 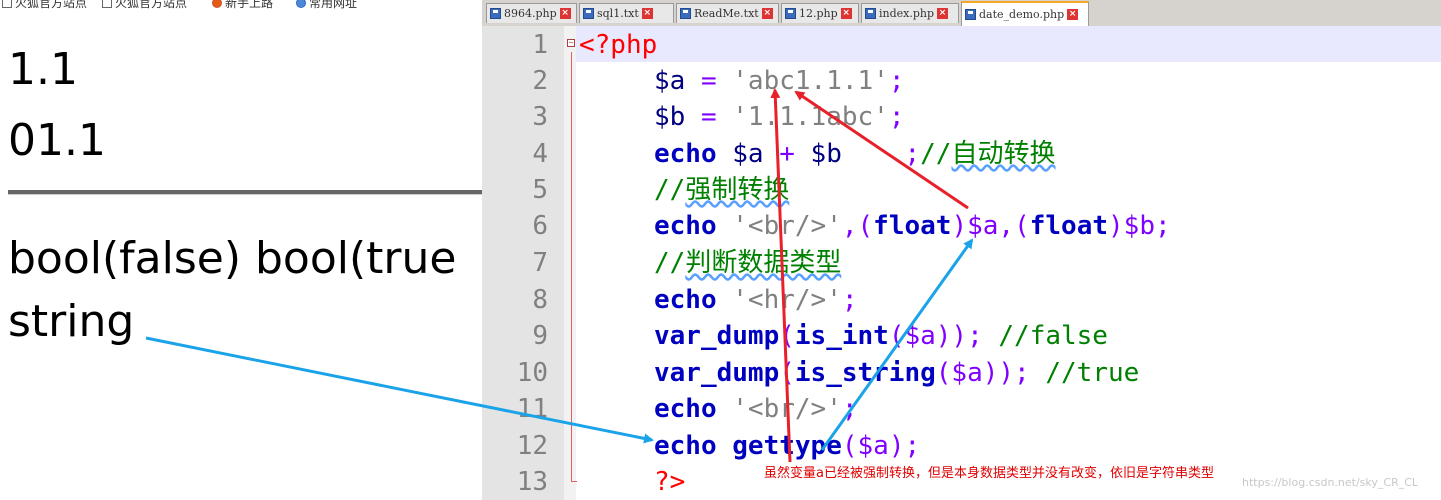 I want to click on line-number: 4, so click(x=540, y=154).